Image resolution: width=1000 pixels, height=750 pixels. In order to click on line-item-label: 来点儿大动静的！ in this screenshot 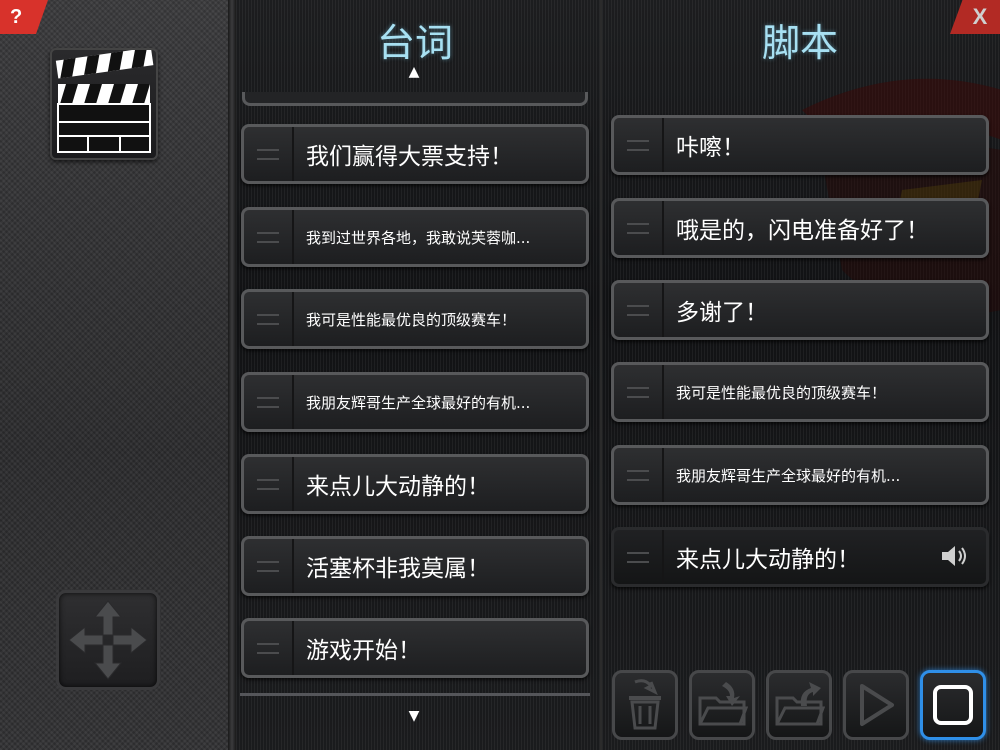, I will do `click(398, 487)`.